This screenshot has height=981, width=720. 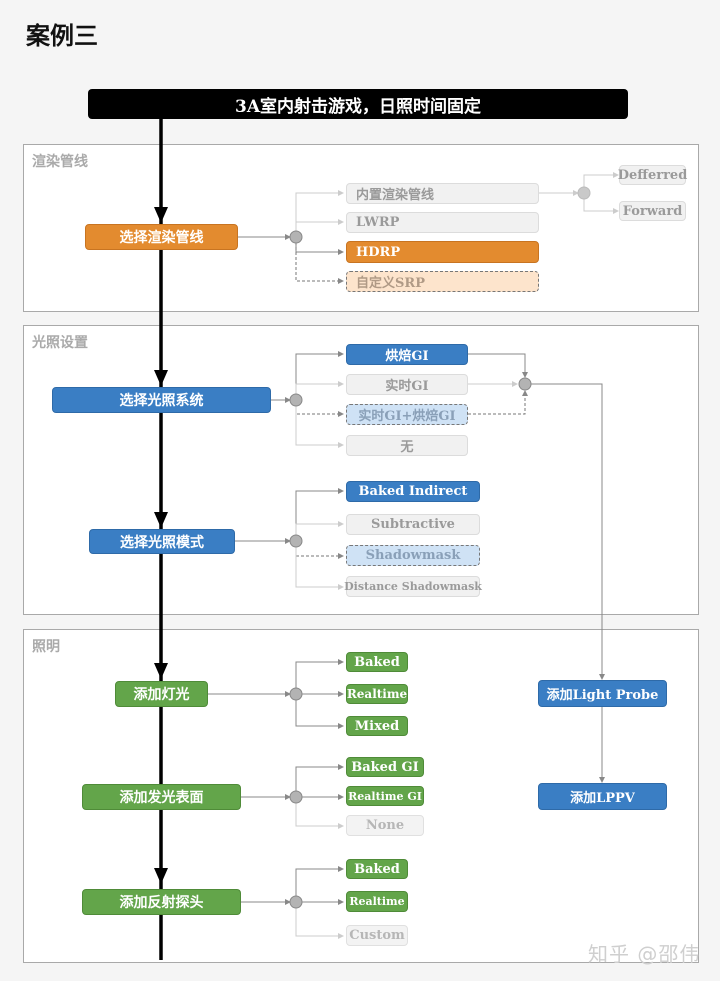 What do you see at coordinates (377, 869) in the screenshot?
I see `probe-baked-option: Baked` at bounding box center [377, 869].